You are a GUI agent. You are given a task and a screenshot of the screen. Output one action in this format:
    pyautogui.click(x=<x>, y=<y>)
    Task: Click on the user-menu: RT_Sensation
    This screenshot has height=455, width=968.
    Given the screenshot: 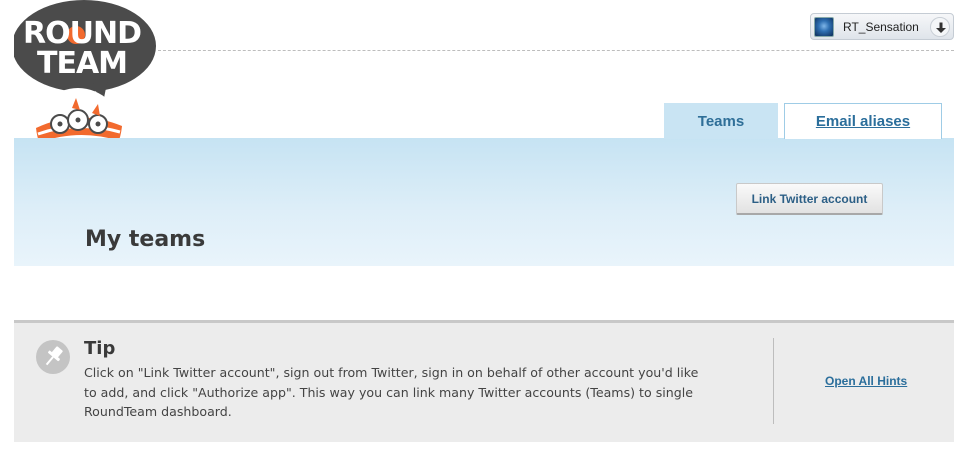 What is the action you would take?
    pyautogui.click(x=882, y=26)
    